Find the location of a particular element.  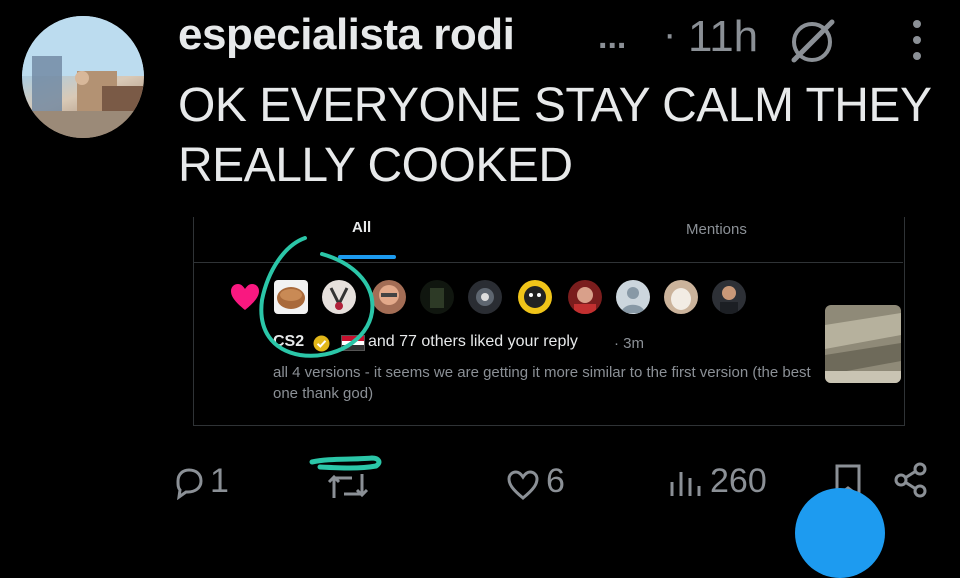

post-time: 11h is located at coordinates (723, 37).